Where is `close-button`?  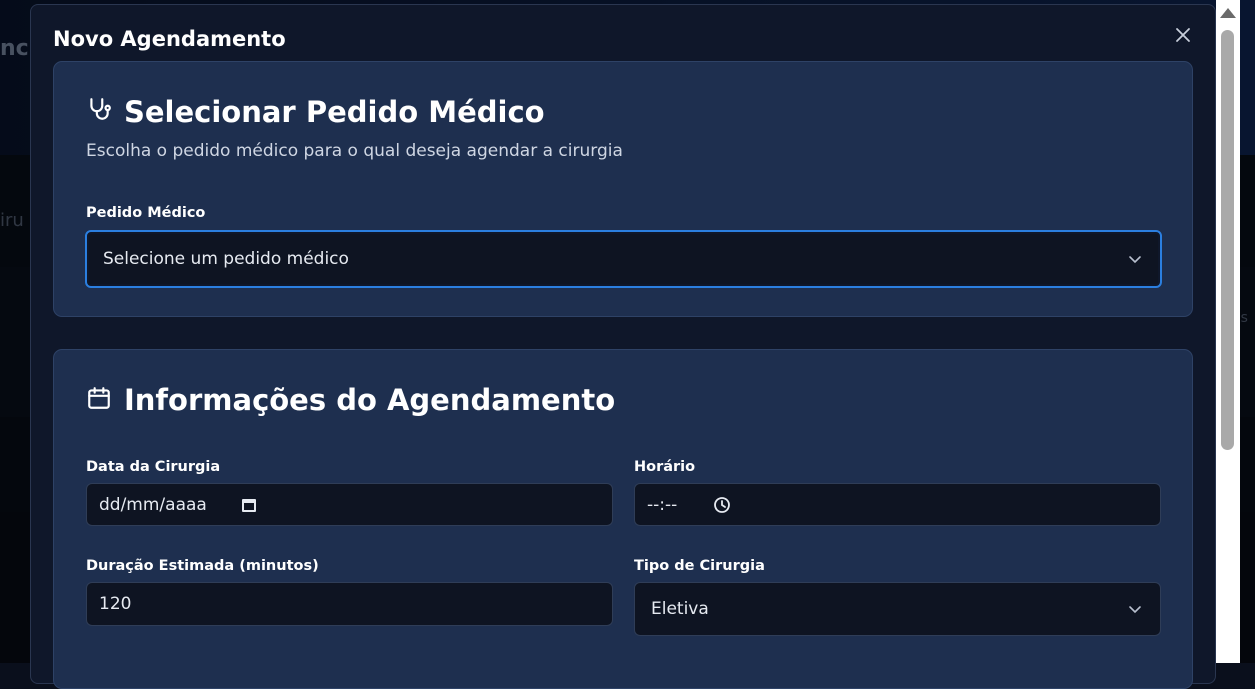 close-button is located at coordinates (1183, 37).